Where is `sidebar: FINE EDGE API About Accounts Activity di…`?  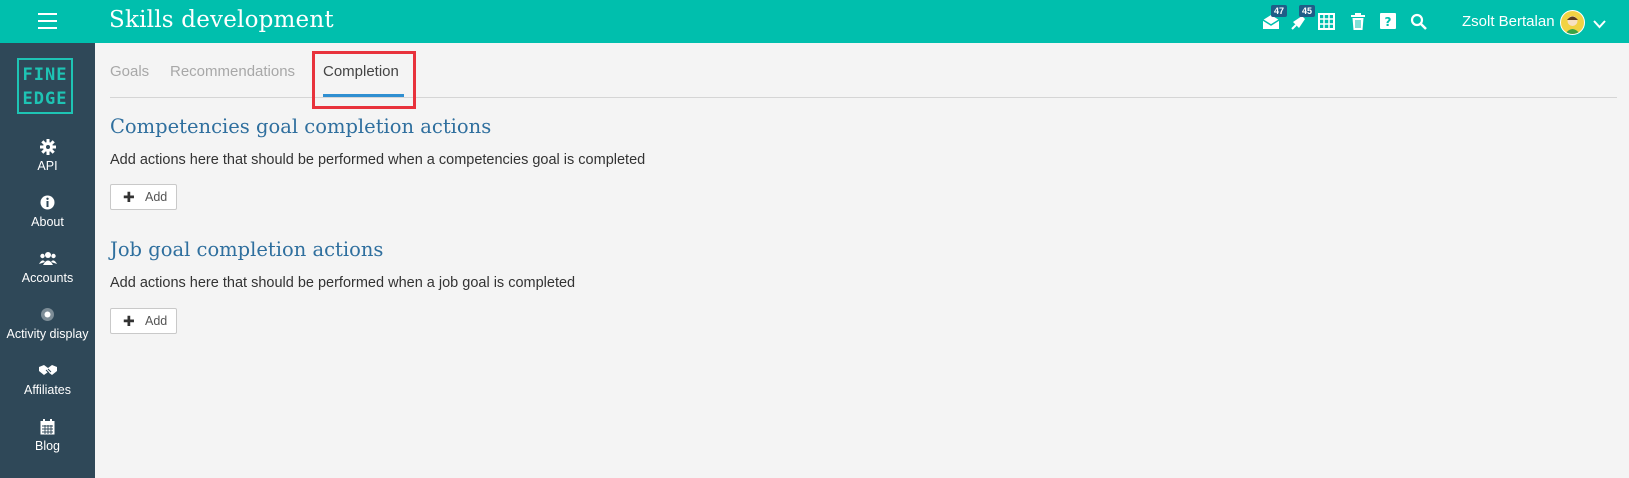
sidebar: FINE EDGE API About Accounts Activity di… is located at coordinates (47, 260).